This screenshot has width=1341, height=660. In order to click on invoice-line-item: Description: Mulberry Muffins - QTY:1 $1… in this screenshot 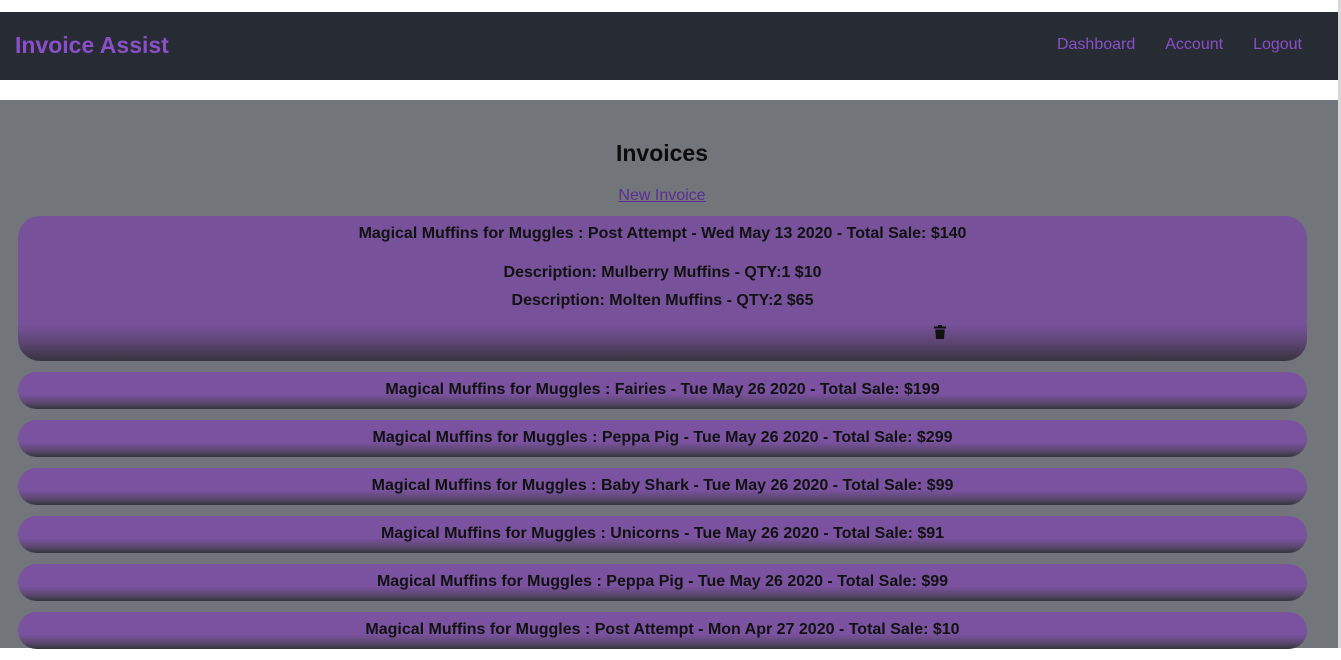, I will do `click(662, 272)`.